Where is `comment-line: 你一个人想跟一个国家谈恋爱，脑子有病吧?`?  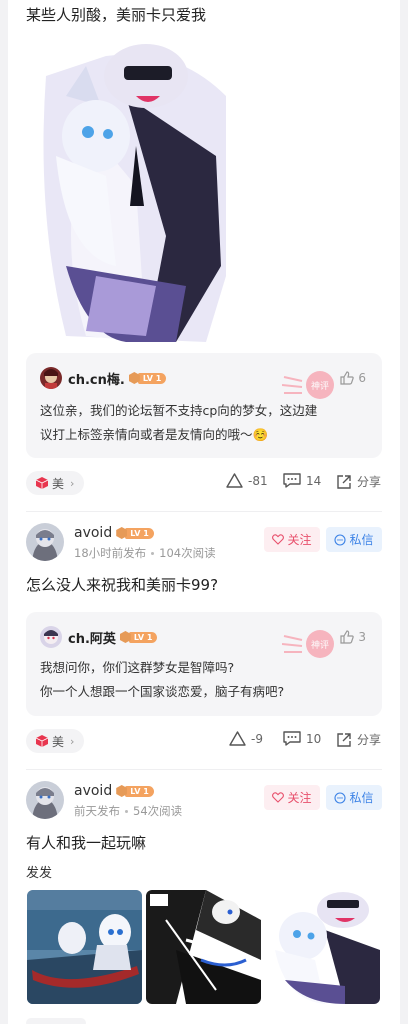
comment-line: 你一个人想跟一个国家谈恋爱，脑子有病吧? is located at coordinates (162, 691).